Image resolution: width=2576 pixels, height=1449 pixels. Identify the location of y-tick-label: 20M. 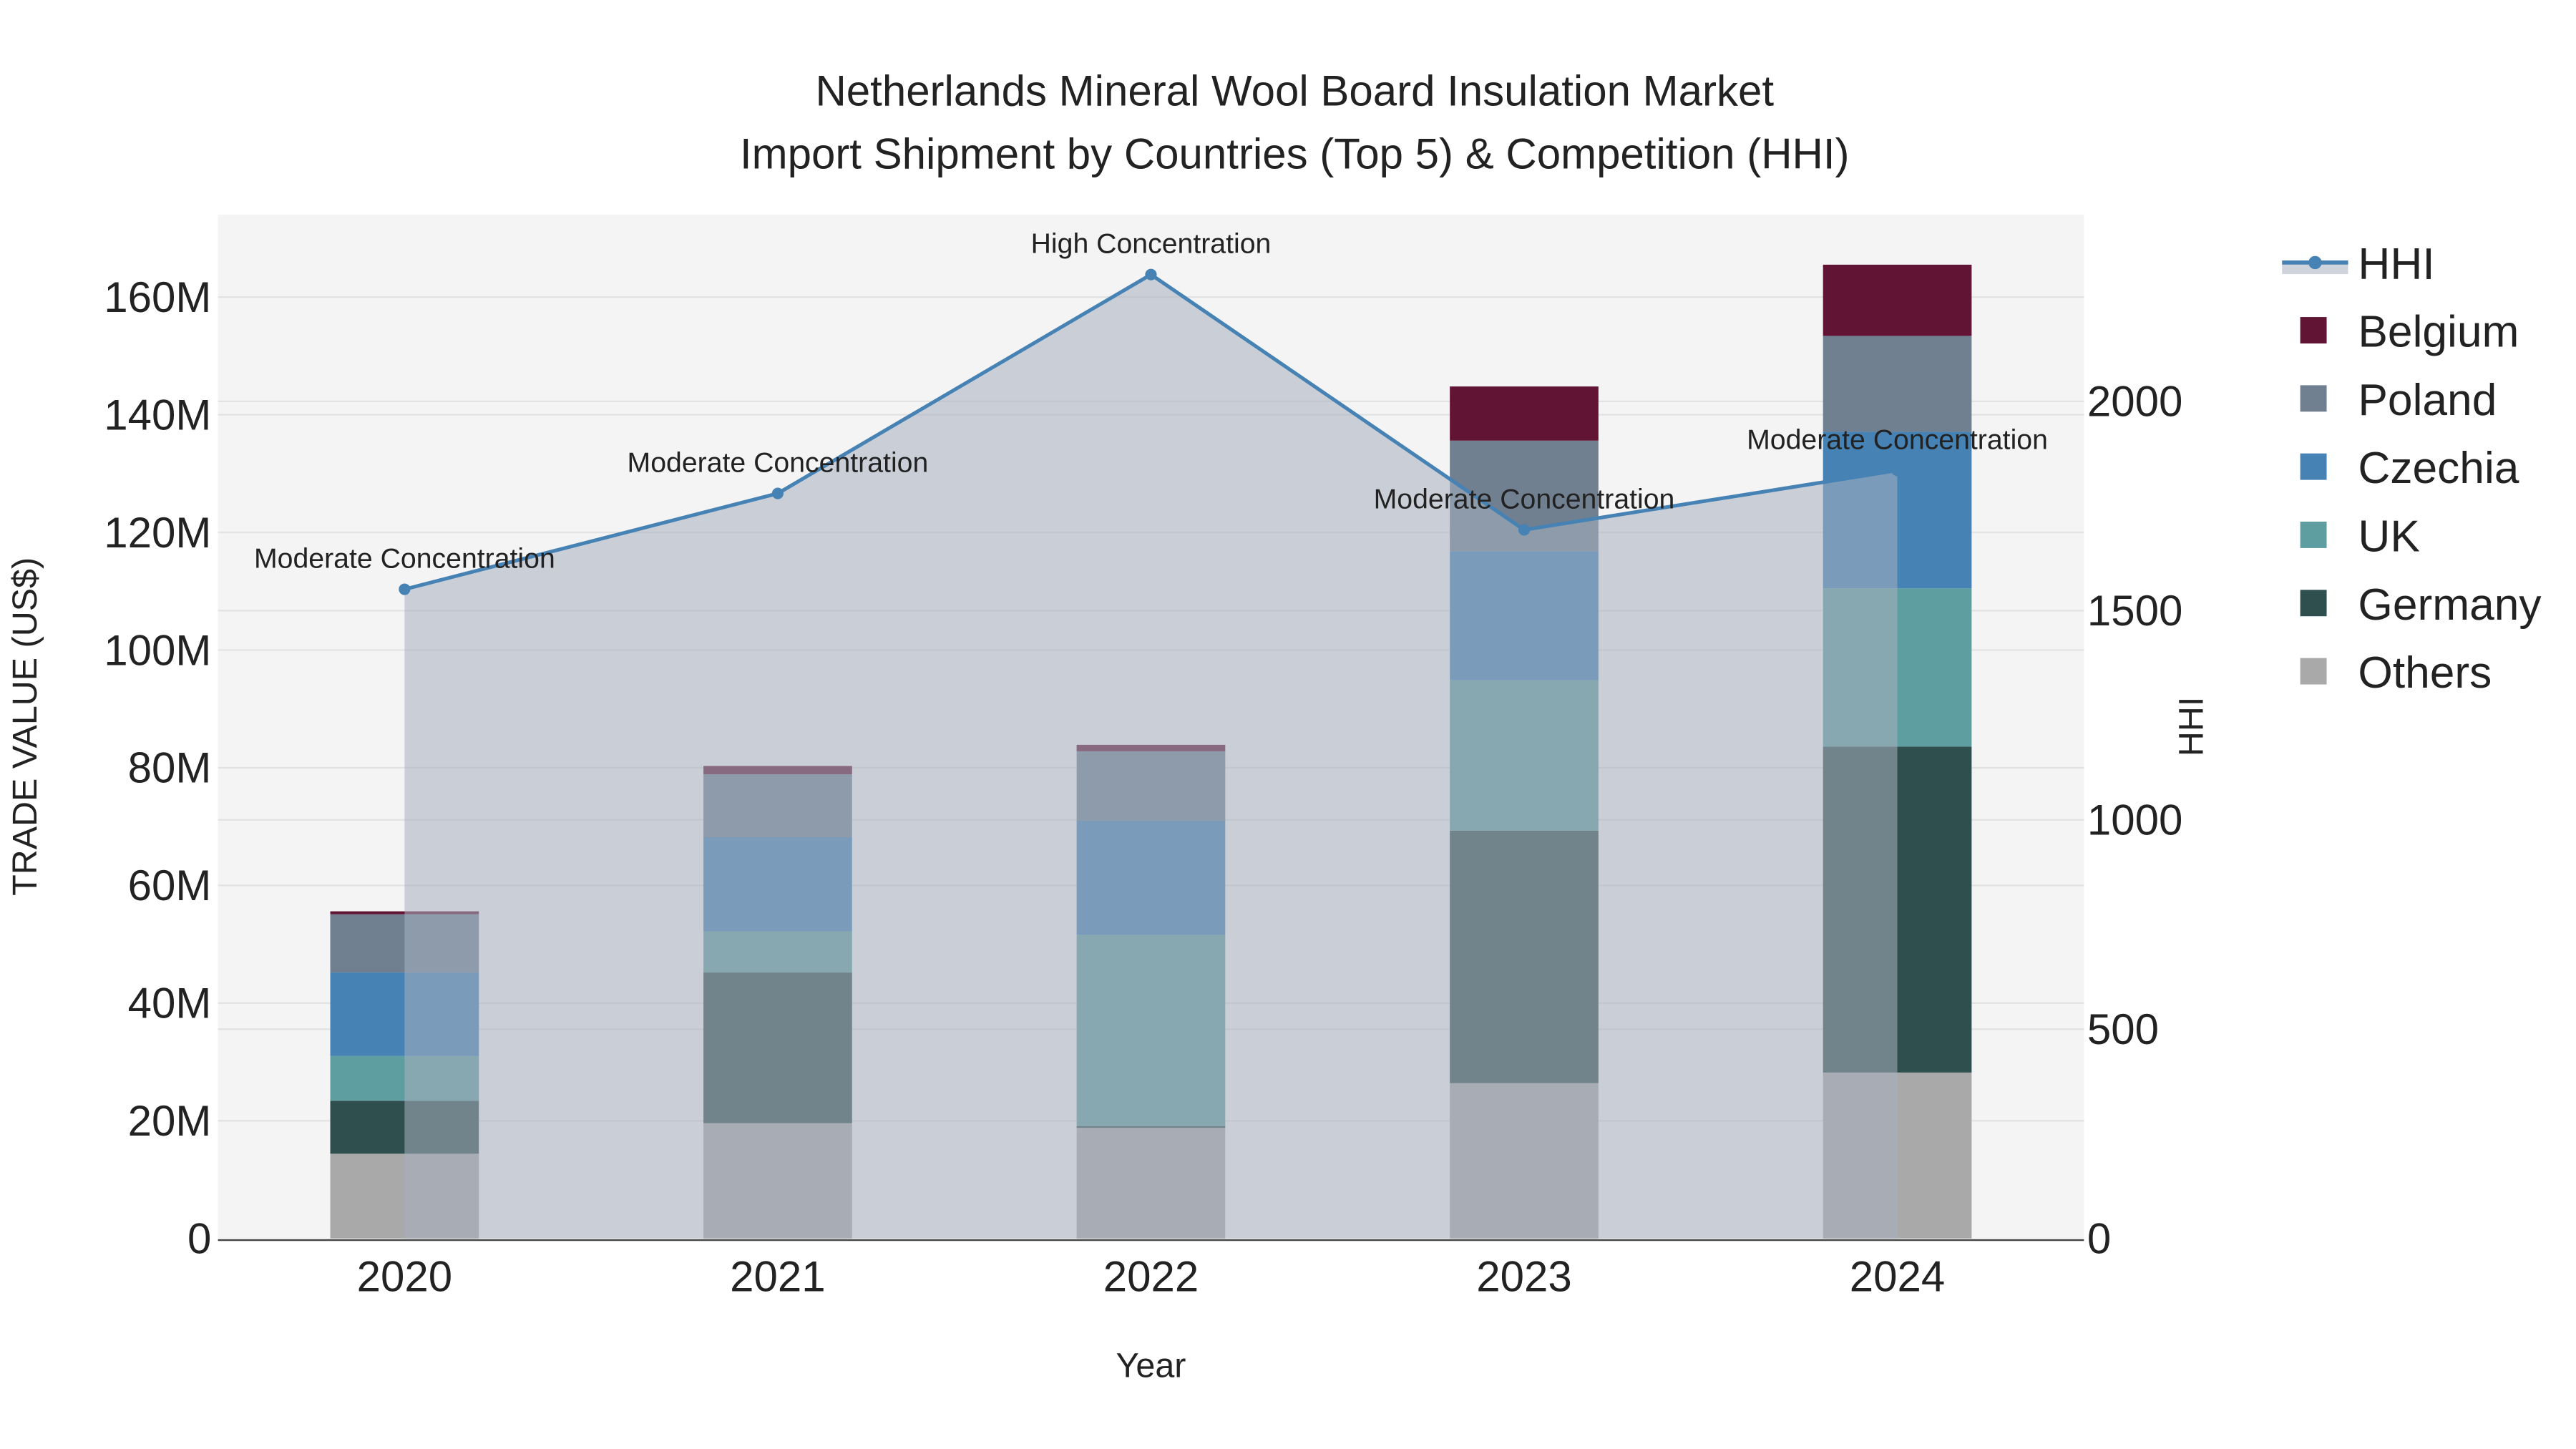
(170, 1121).